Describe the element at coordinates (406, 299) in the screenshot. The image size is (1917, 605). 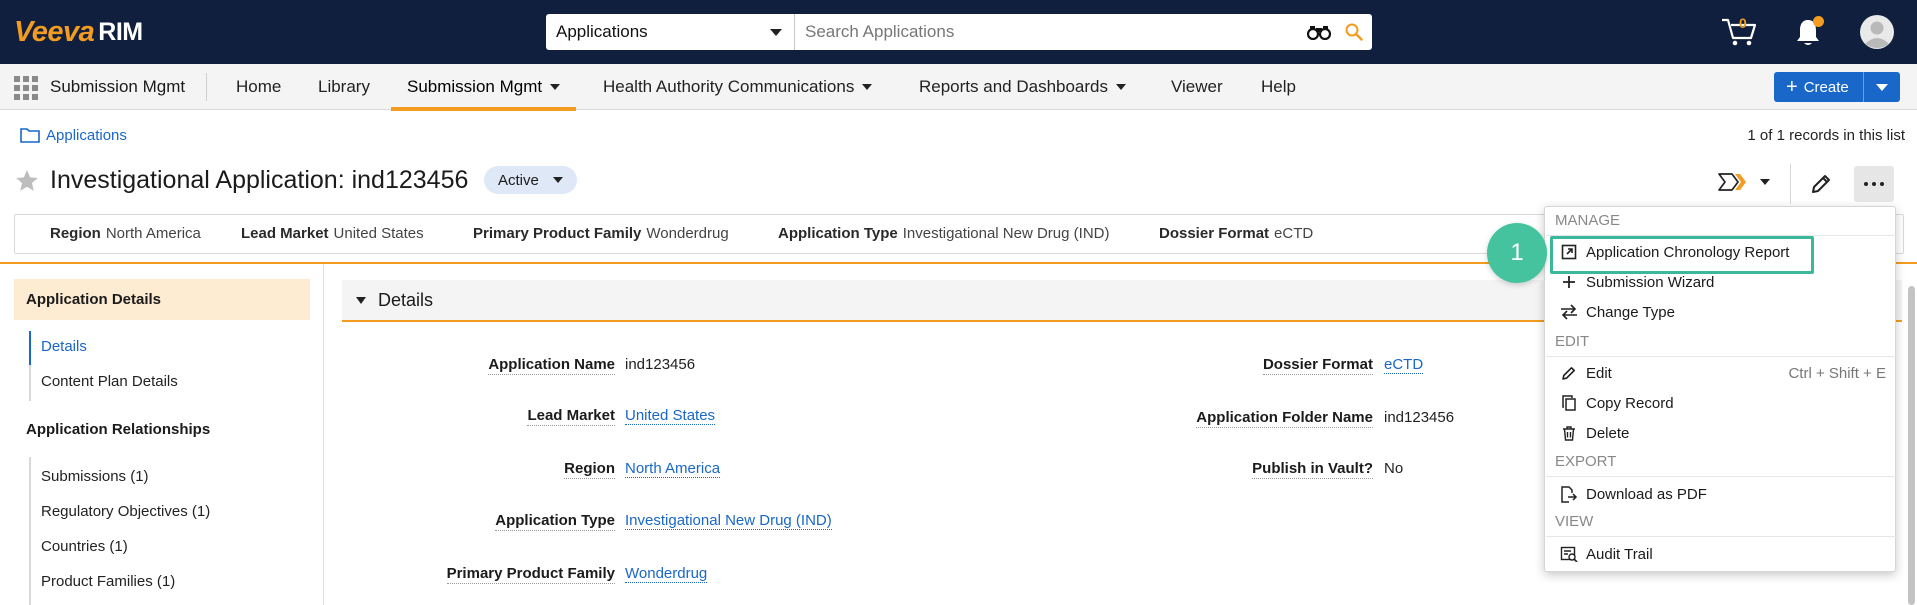
I see `details-section-title: Details` at that location.